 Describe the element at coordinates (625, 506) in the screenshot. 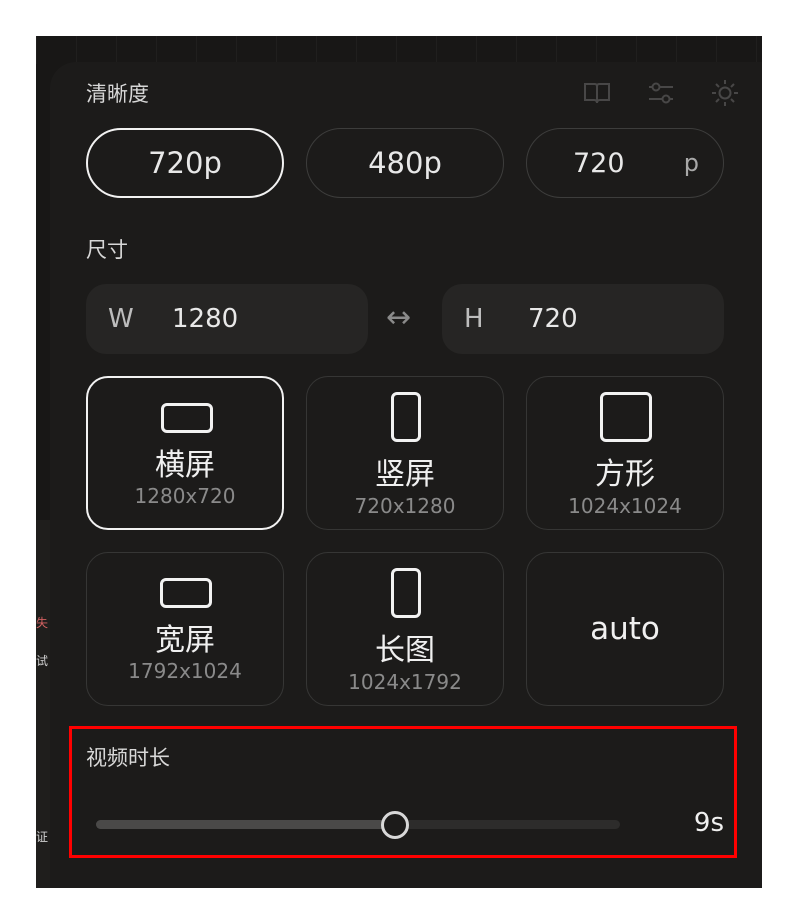

I see `preset-size: 1024x1024` at that location.